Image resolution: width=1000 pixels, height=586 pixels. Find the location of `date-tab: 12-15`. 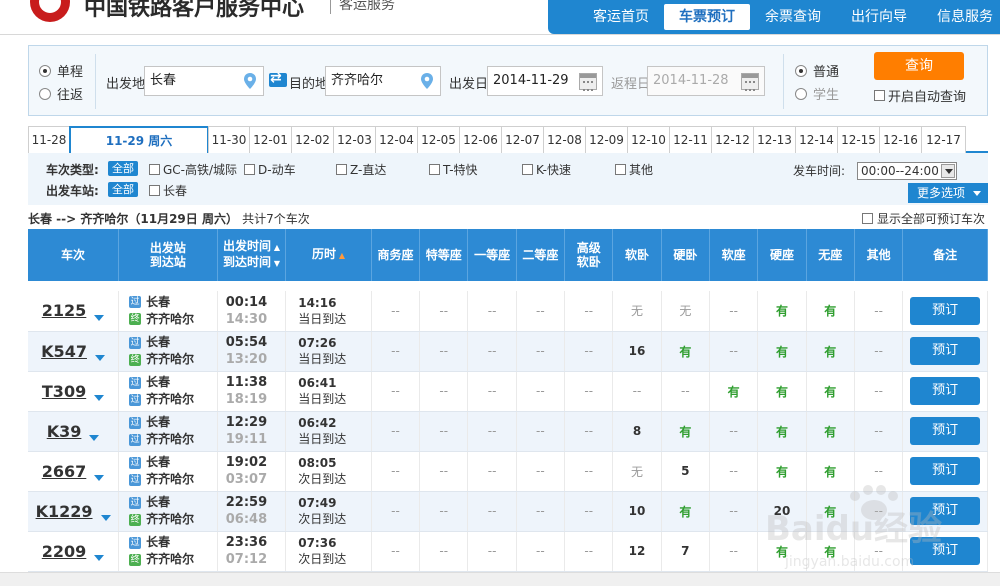

date-tab: 12-15 is located at coordinates (858, 139).